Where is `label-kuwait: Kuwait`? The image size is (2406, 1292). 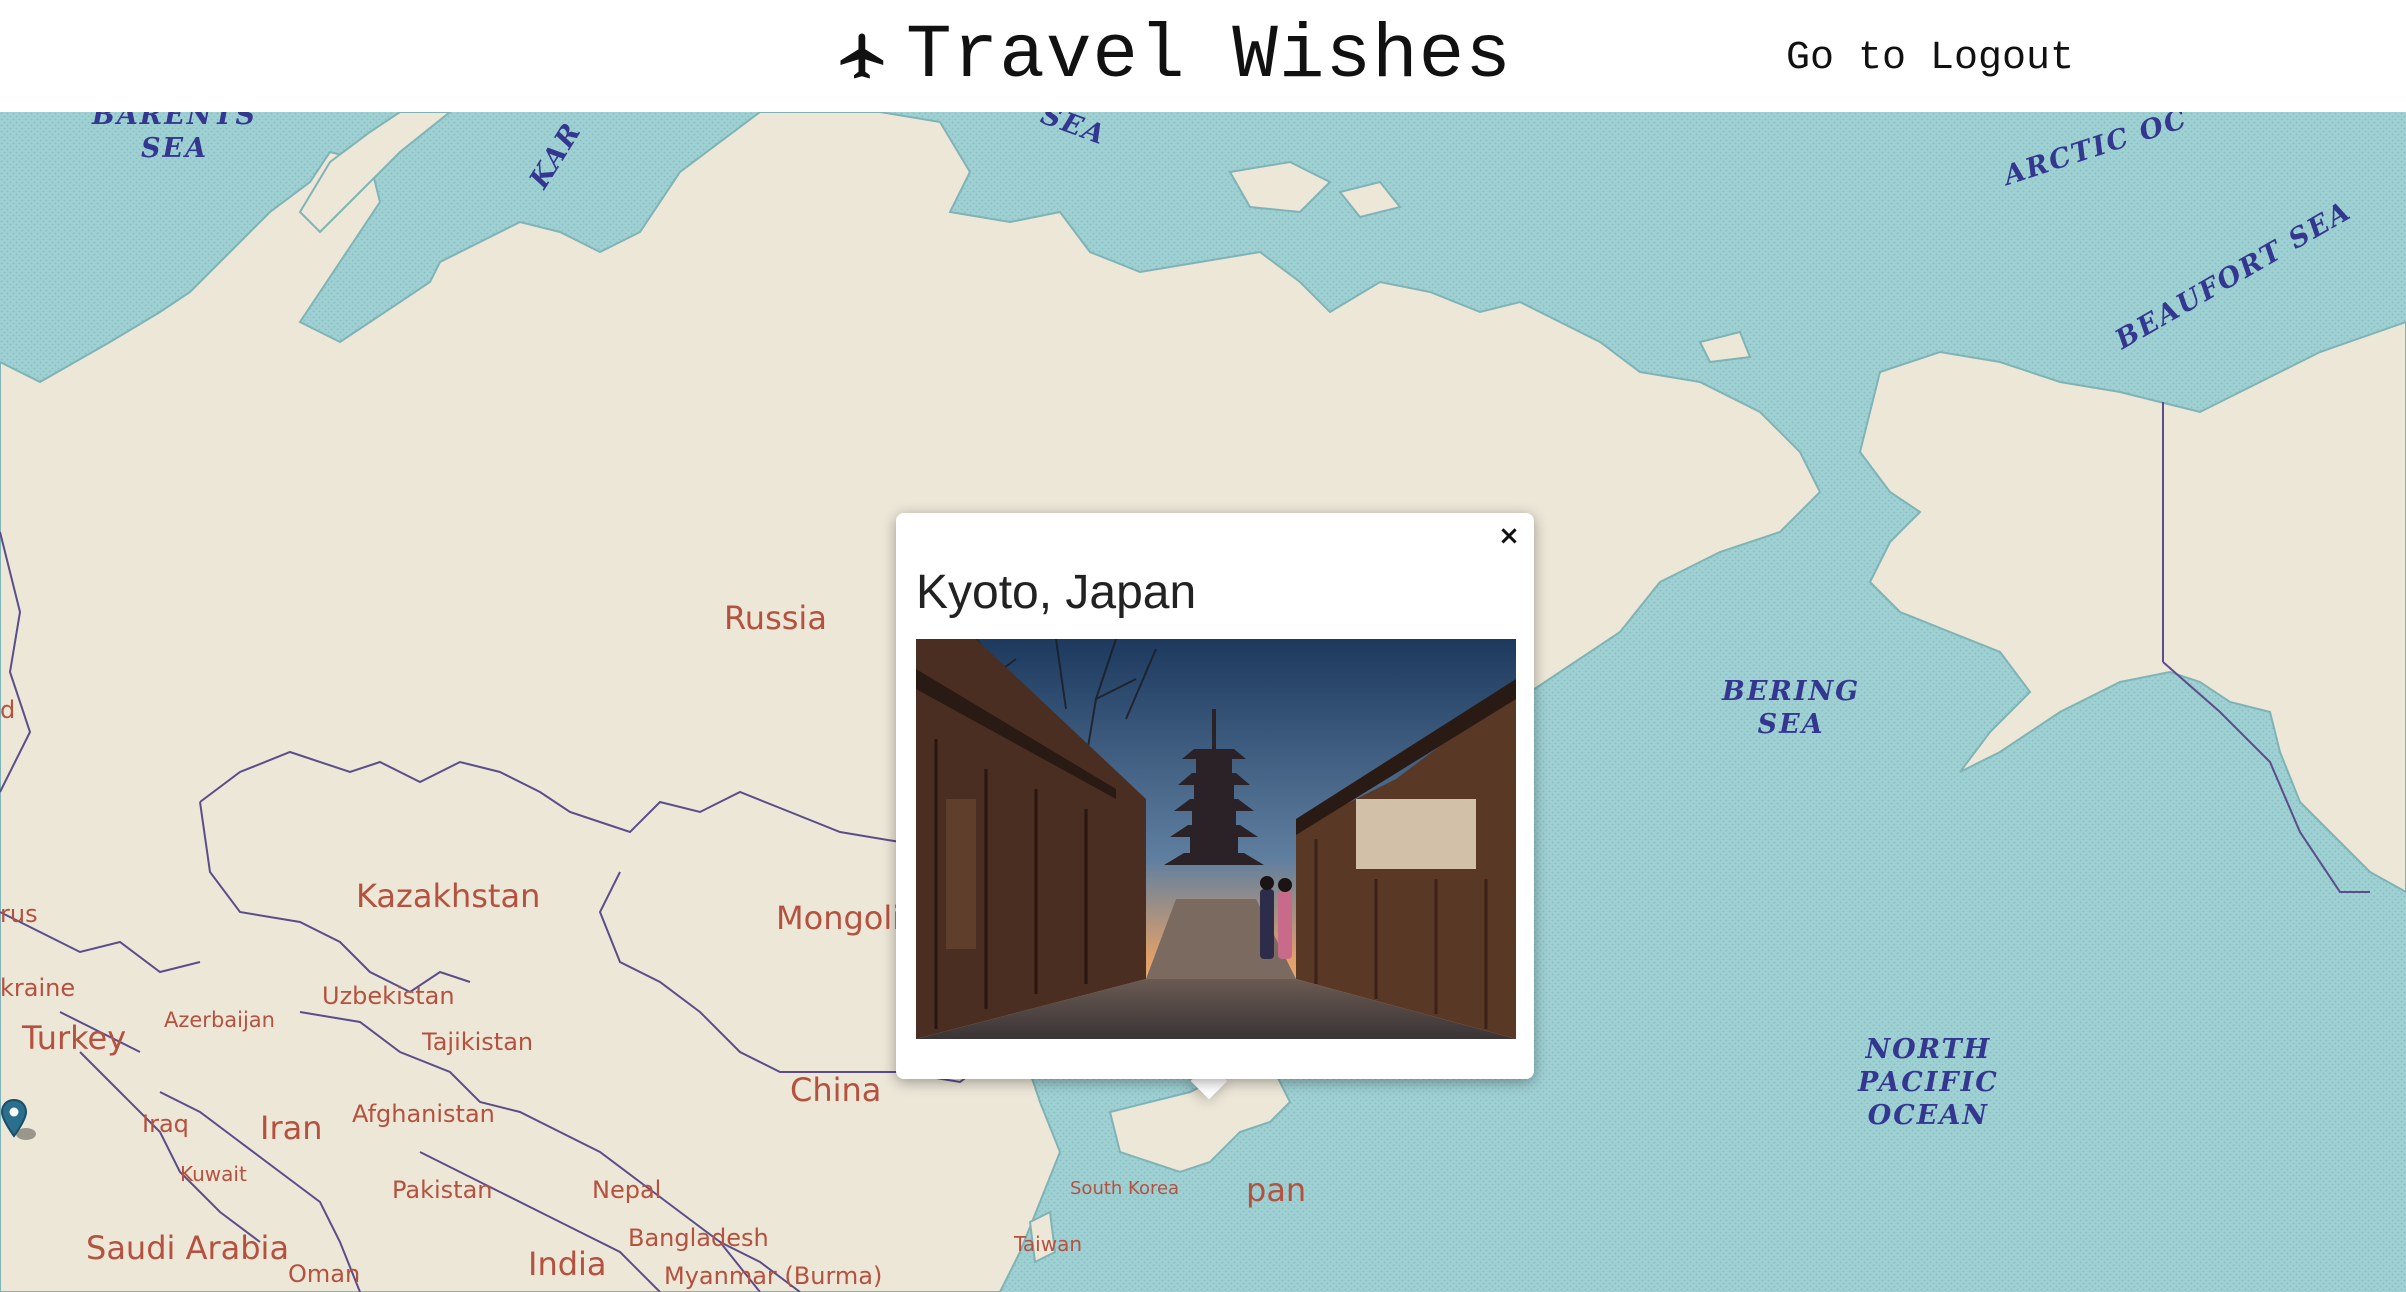 label-kuwait: Kuwait is located at coordinates (213, 1174).